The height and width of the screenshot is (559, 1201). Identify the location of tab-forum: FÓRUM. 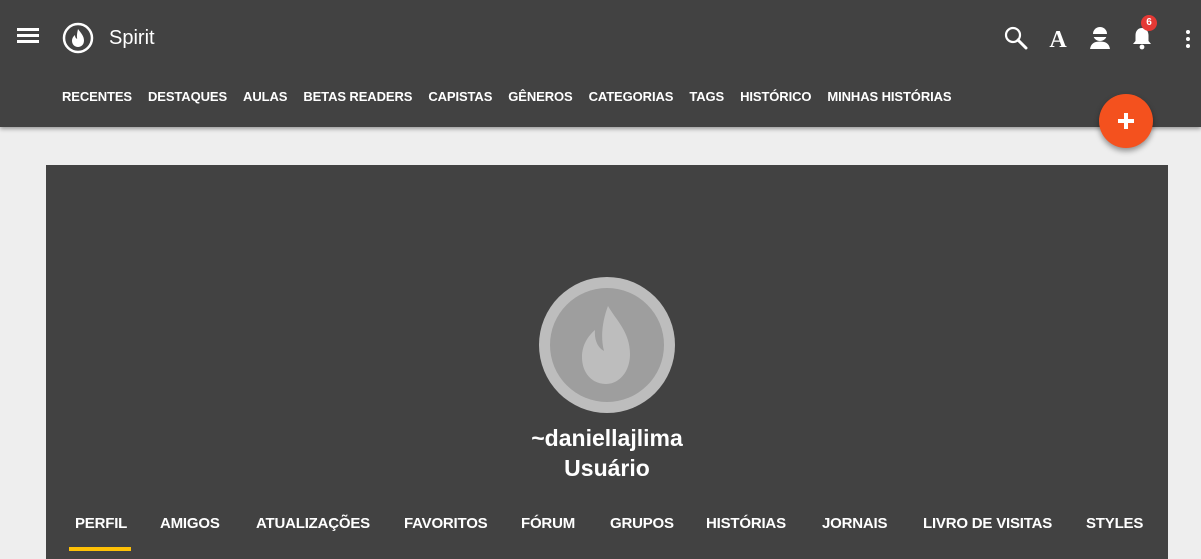
(548, 523).